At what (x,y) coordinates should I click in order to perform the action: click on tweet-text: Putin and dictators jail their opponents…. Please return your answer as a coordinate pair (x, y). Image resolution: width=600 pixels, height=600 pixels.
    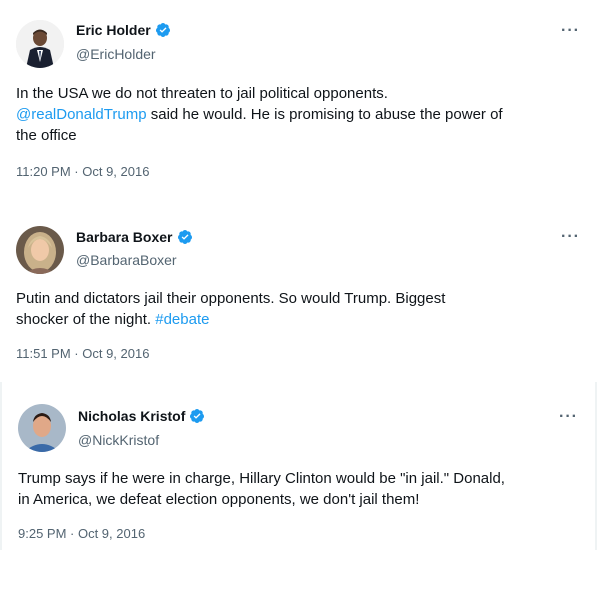
    Looking at the image, I should click on (303, 309).